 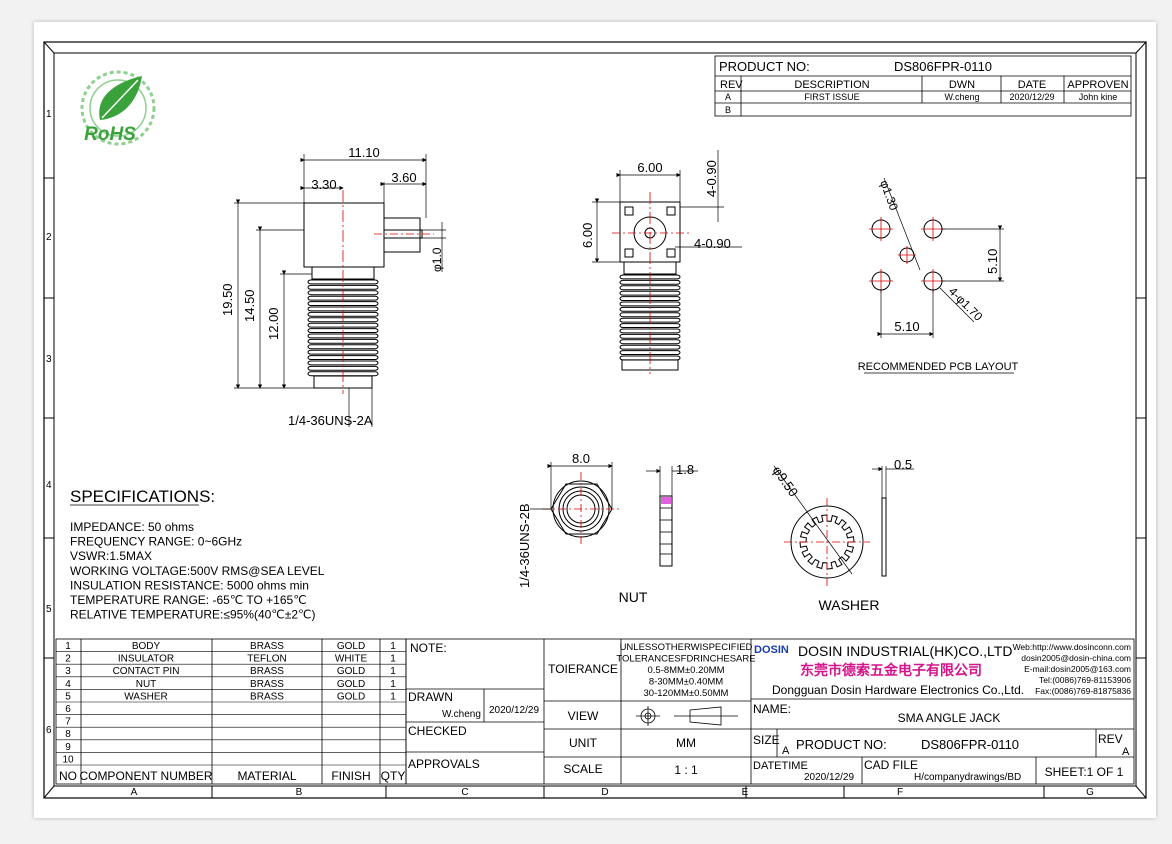 What do you see at coordinates (583, 716) in the screenshot?
I see `view-label: VIEW` at bounding box center [583, 716].